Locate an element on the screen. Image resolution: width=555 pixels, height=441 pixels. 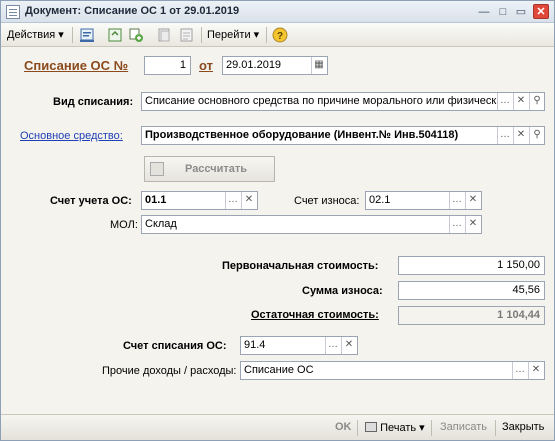
document-date-field: 29.01.2019 ▦ is located at coordinates (275, 65).